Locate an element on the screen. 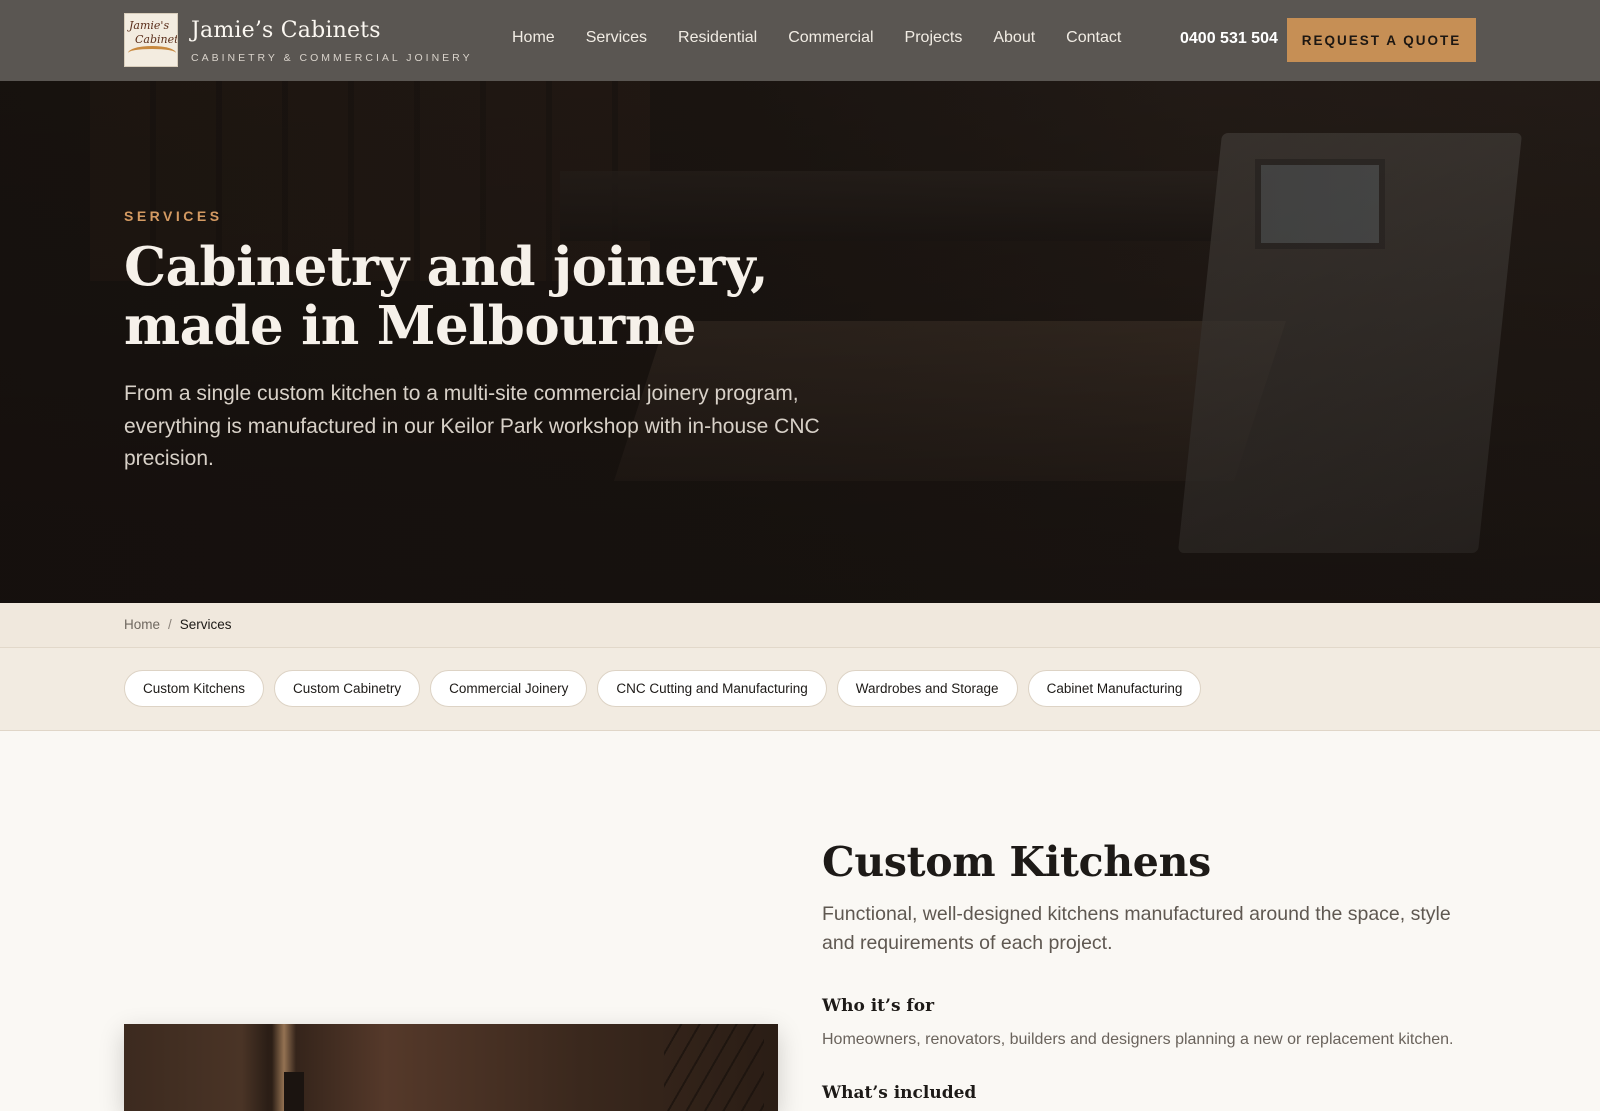  logo-swoosh is located at coordinates (152, 53).